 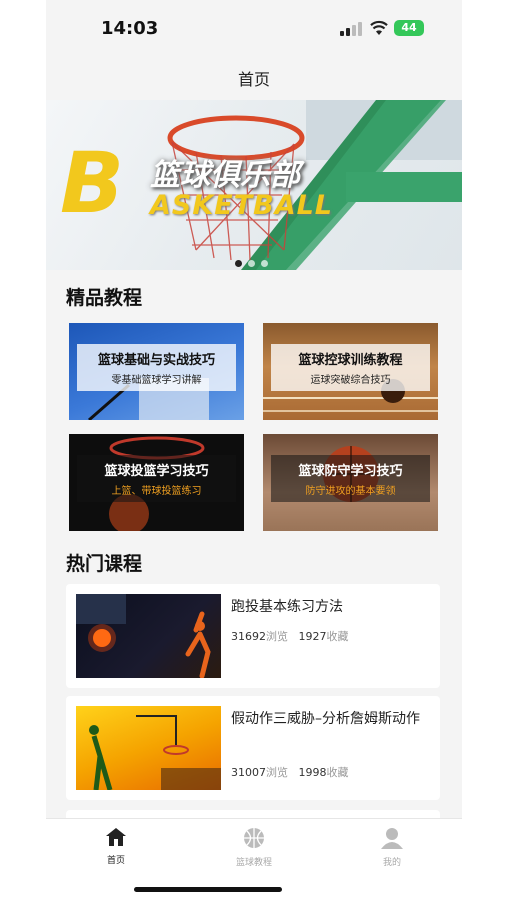 I want to click on banner-title: 篮球俱乐部, so click(x=225, y=175).